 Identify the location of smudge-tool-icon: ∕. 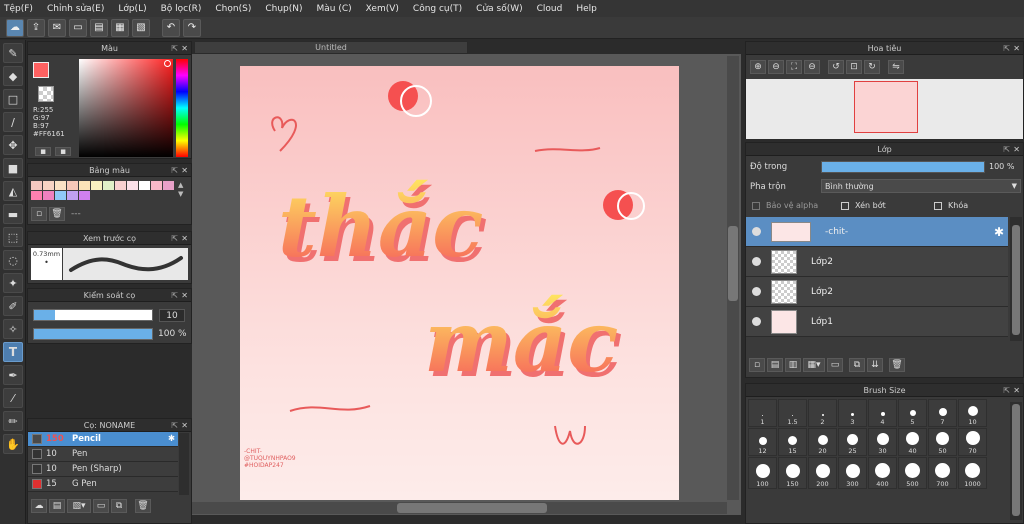
(13, 122).